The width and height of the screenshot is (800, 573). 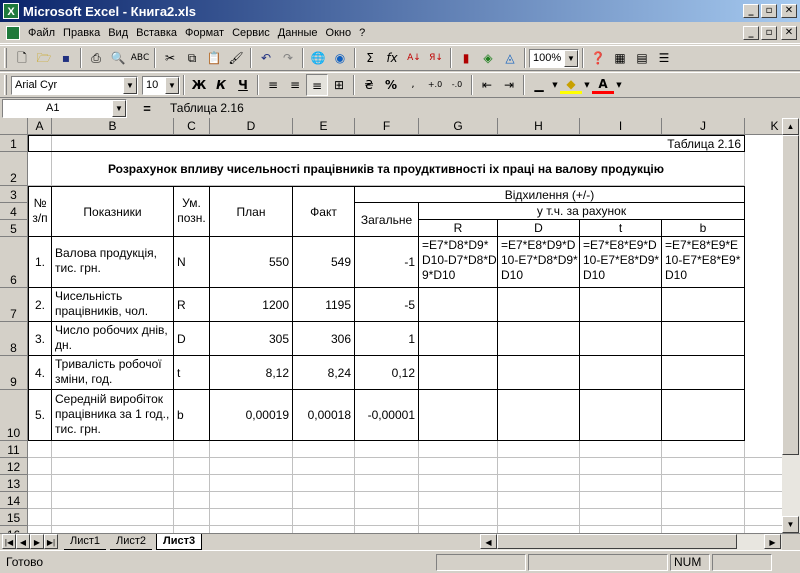 What do you see at coordinates (387, 126) in the screenshot?
I see `column-header: F` at bounding box center [387, 126].